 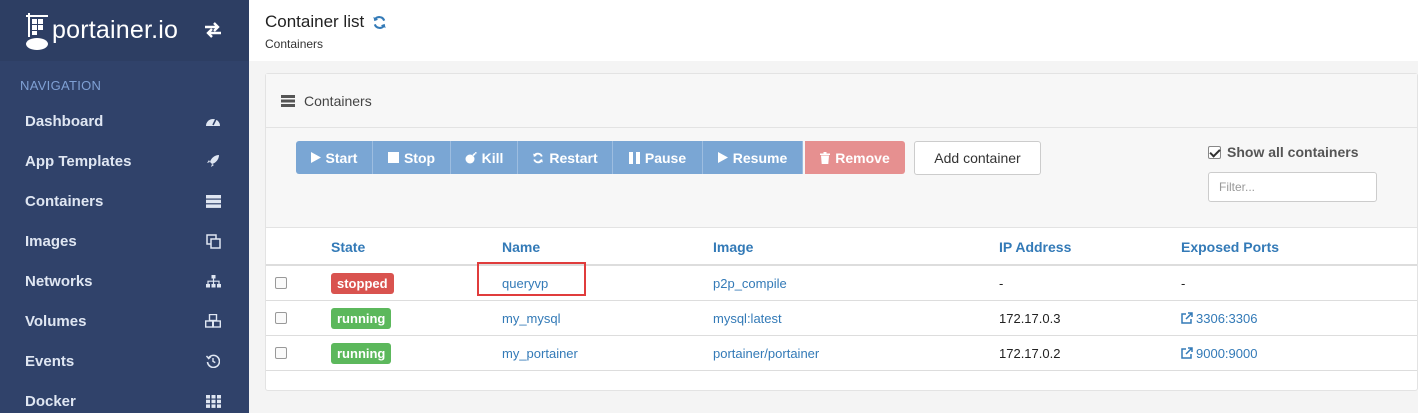 I want to click on exposed-port-link: 9000:9000, so click(x=1219, y=353).